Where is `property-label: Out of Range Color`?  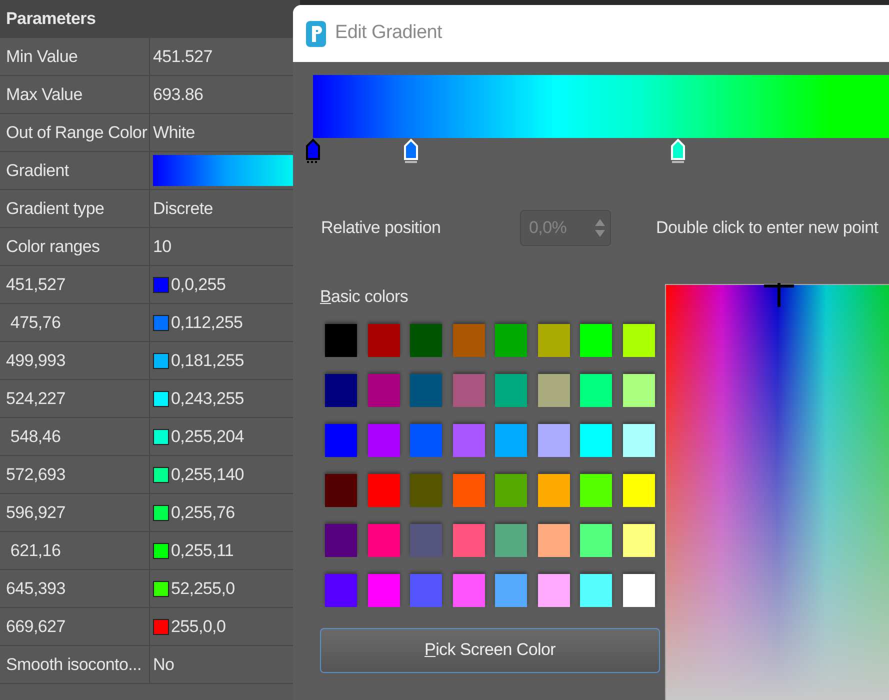
property-label: Out of Range Color is located at coordinates (77, 133).